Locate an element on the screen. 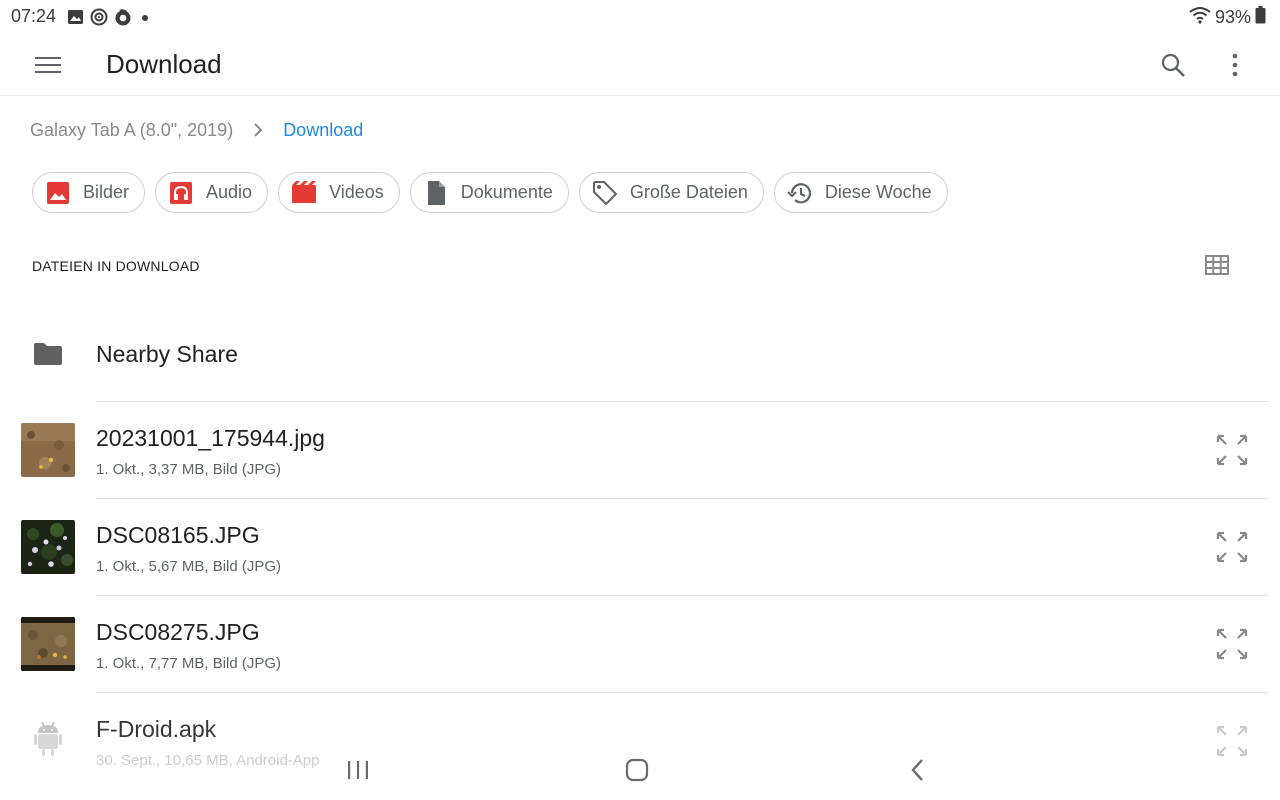 Image resolution: width=1280 pixels, height=800 pixels. chip-dokumente: Dokumente is located at coordinates (489, 192).